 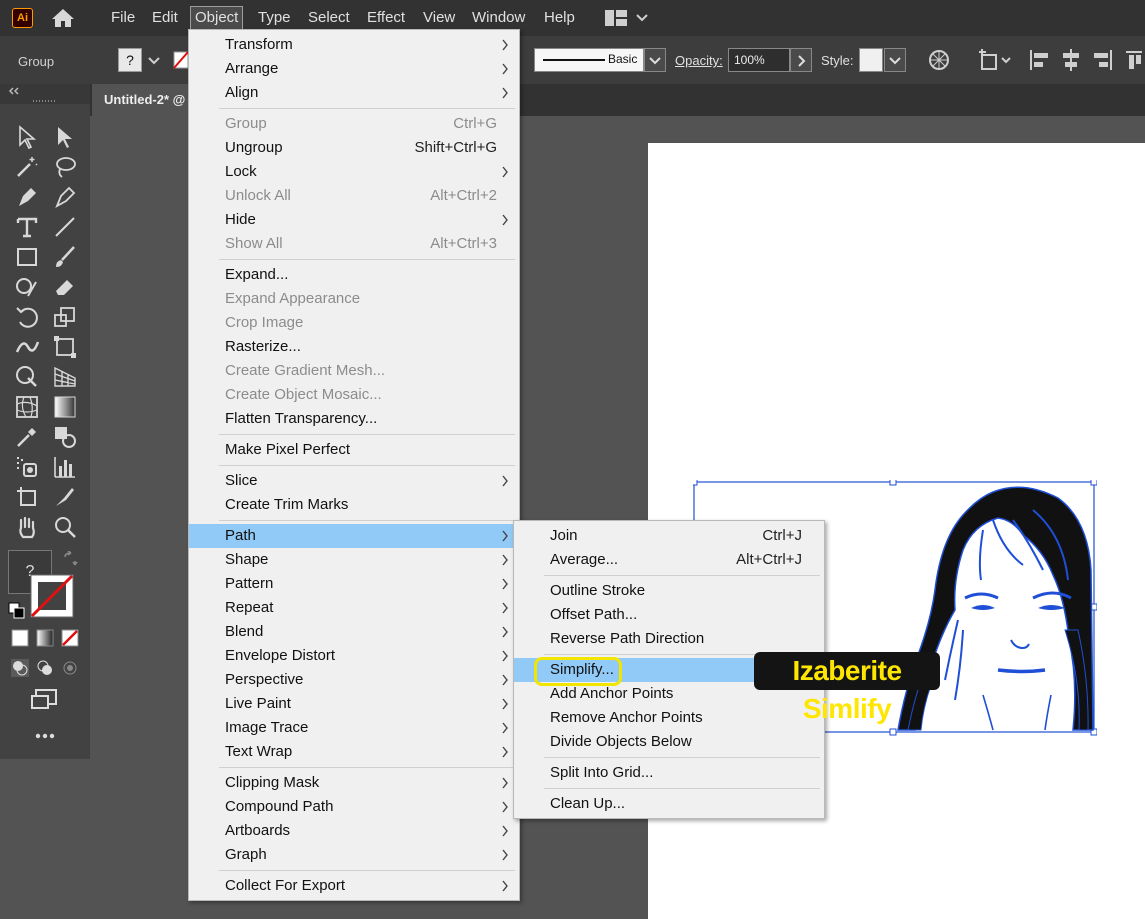 What do you see at coordinates (871, 60) in the screenshot?
I see `graphic-style-swatch` at bounding box center [871, 60].